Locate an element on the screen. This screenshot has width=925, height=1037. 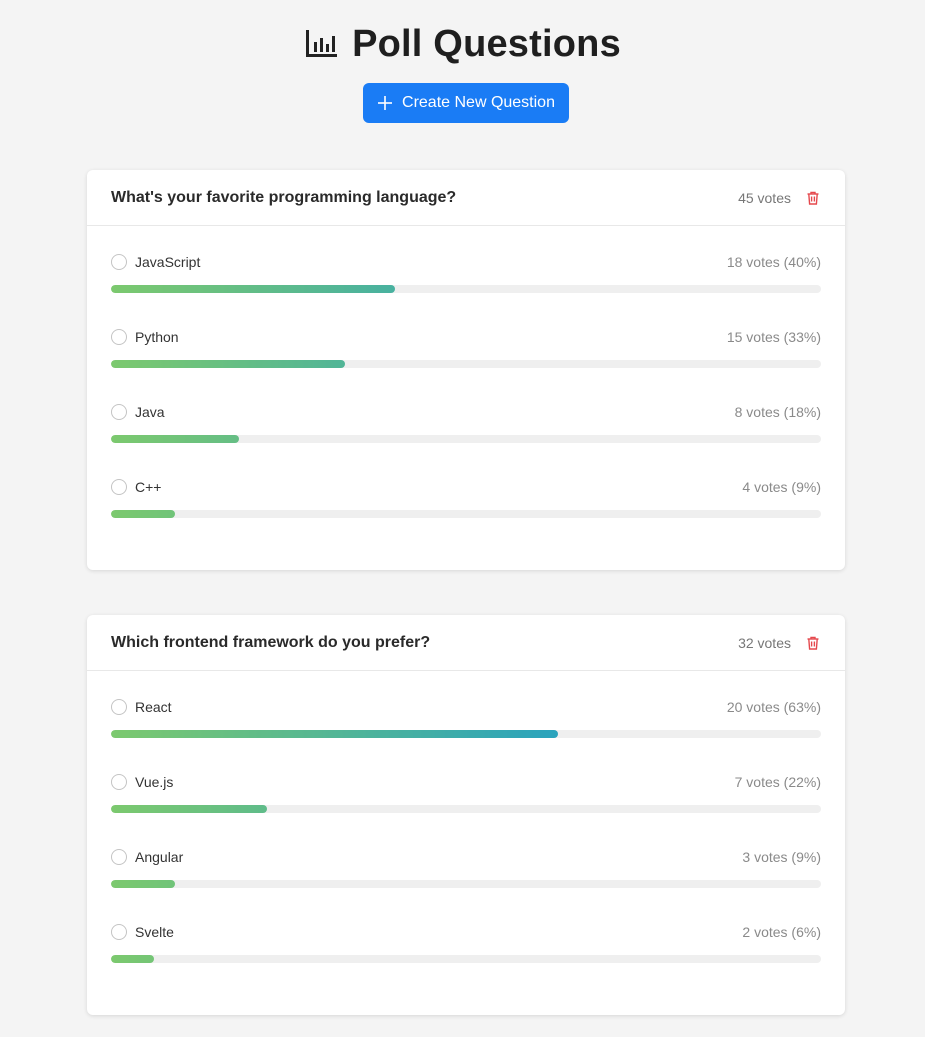
option-vote-stats: 4 votes (9%) is located at coordinates (781, 487).